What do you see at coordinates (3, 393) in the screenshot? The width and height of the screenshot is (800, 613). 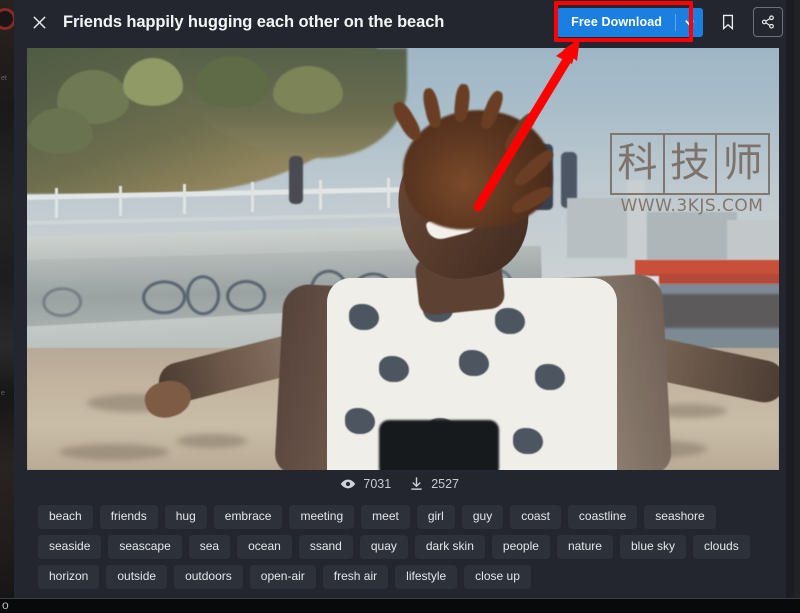 I see `backdrop-text-2: e` at bounding box center [3, 393].